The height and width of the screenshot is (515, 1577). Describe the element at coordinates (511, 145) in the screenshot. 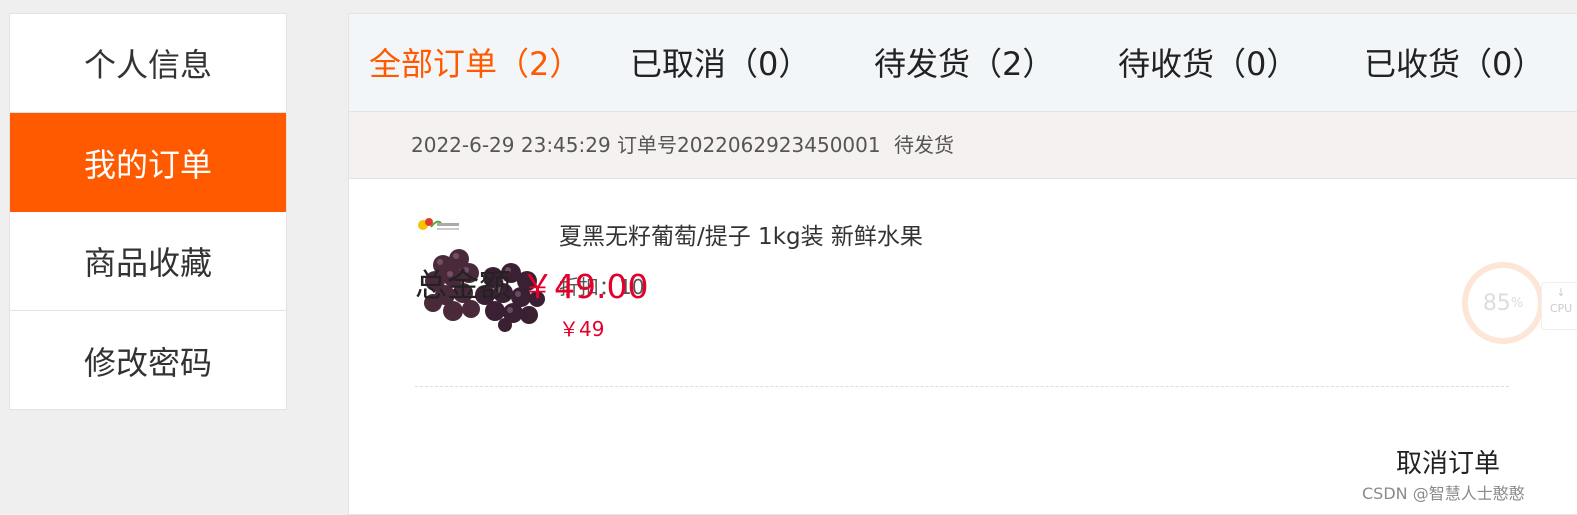

I see `order-datetime: 2022-6-29 23:45:29` at that location.